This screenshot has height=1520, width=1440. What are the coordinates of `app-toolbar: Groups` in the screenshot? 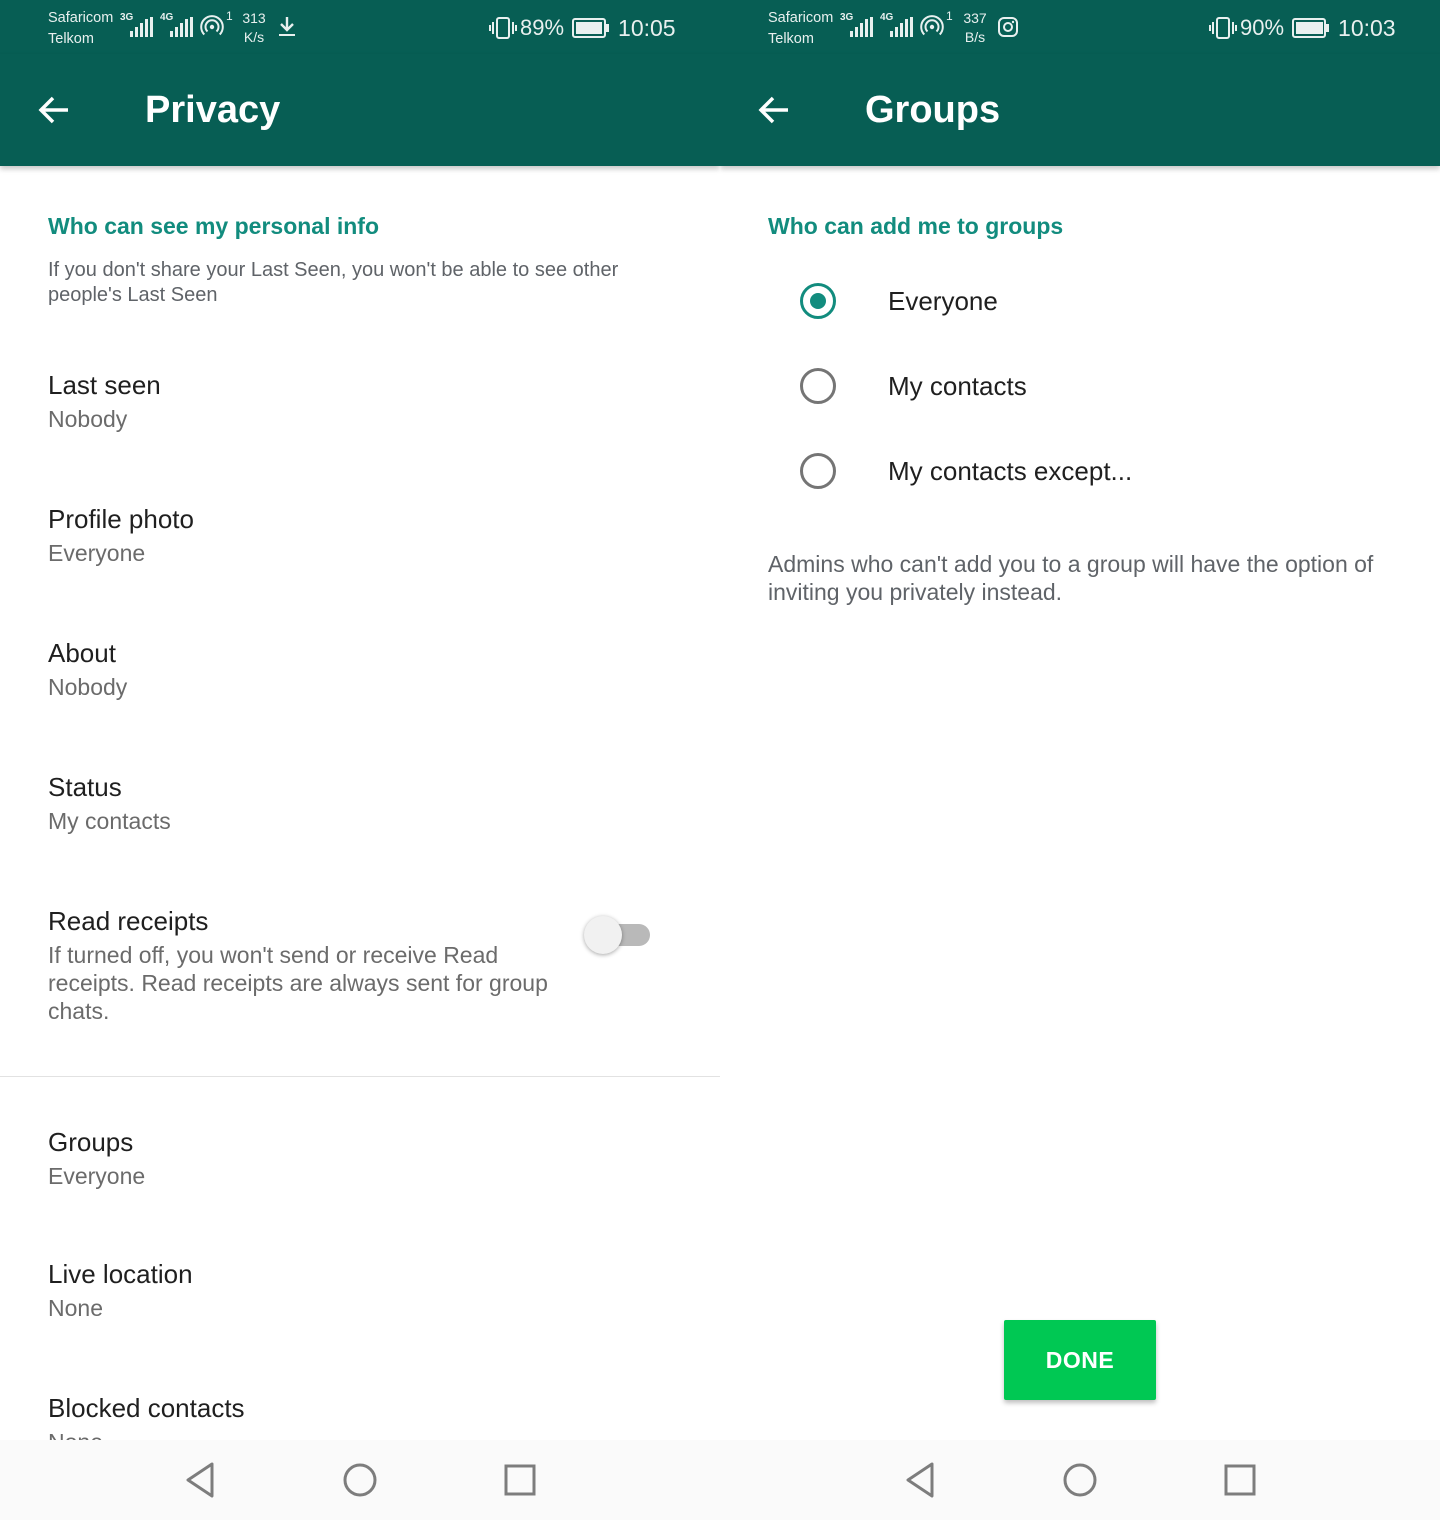 It's located at (1080, 110).